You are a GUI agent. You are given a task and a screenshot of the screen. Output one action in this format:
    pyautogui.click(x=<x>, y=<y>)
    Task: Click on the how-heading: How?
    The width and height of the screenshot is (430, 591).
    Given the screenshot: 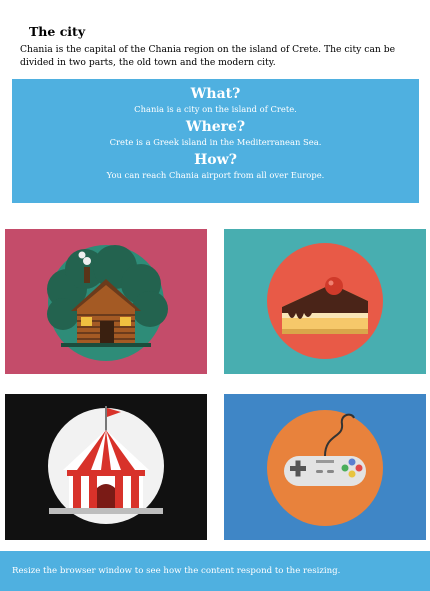 What is the action you would take?
    pyautogui.click(x=215, y=160)
    